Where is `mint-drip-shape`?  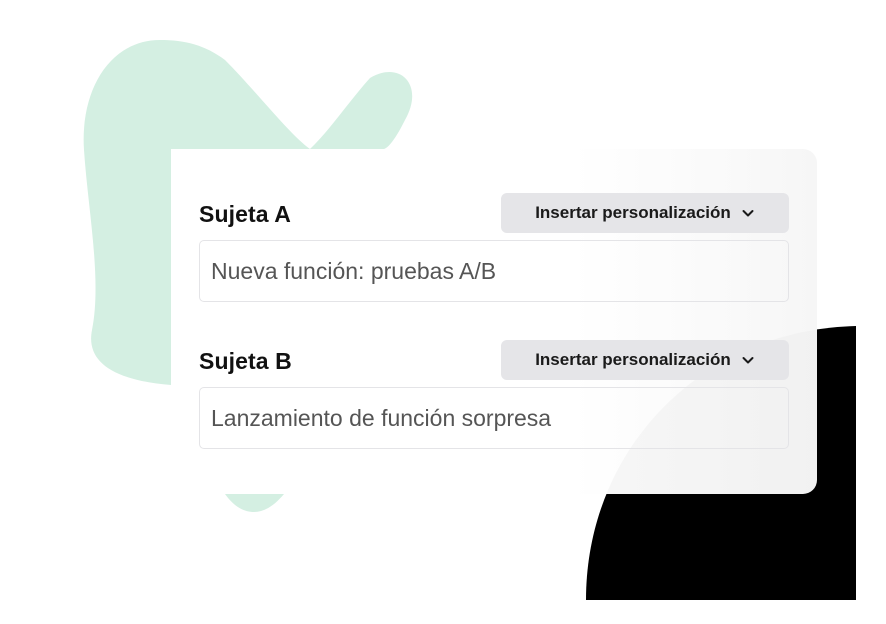
mint-drip-shape is located at coordinates (254, 503).